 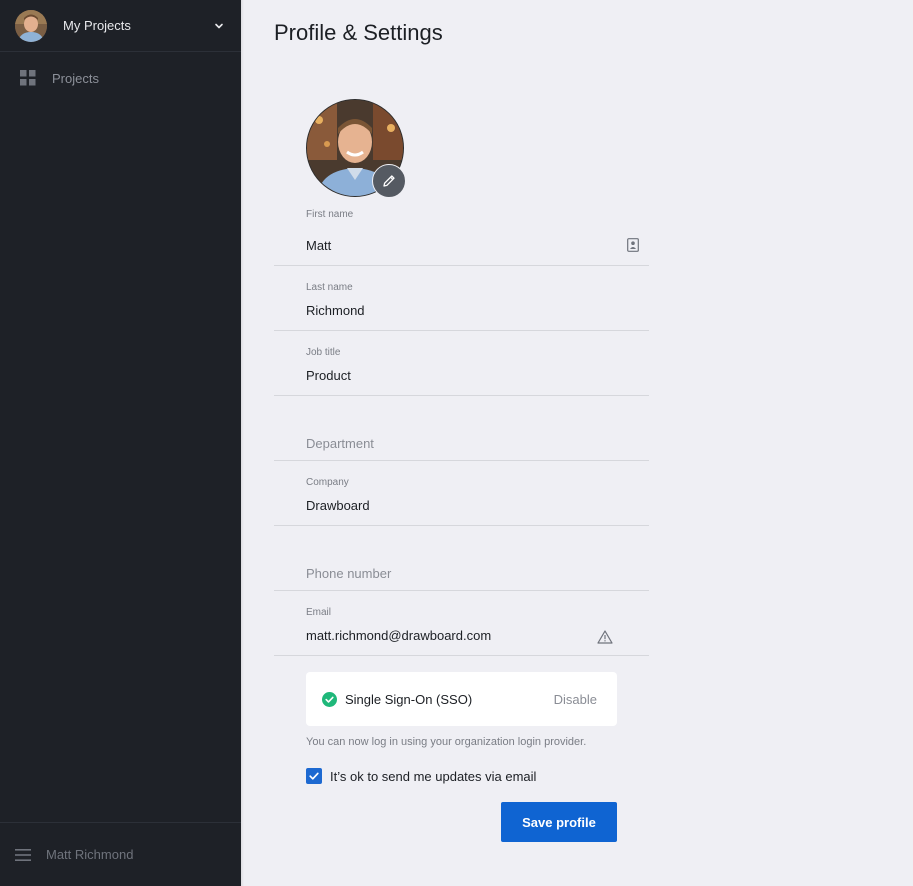 What do you see at coordinates (461, 363) in the screenshot?
I see `job-title-field: Job title` at bounding box center [461, 363].